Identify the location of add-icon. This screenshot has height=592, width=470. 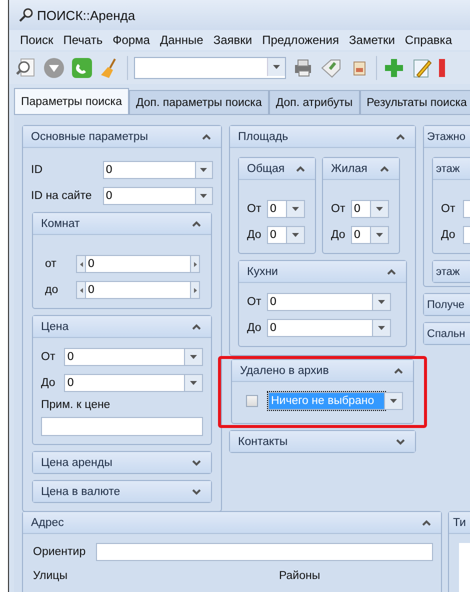
(394, 68).